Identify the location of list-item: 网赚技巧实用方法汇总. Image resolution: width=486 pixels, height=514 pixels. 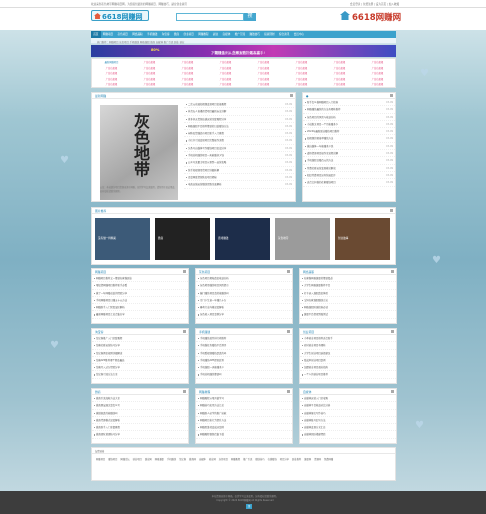
(244, 406).